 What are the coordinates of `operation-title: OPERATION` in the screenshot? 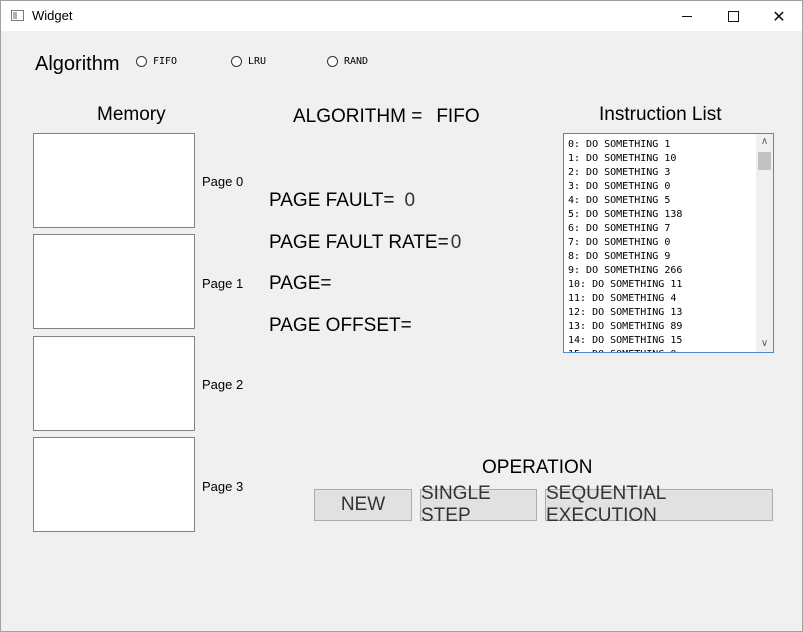 It's located at (537, 467).